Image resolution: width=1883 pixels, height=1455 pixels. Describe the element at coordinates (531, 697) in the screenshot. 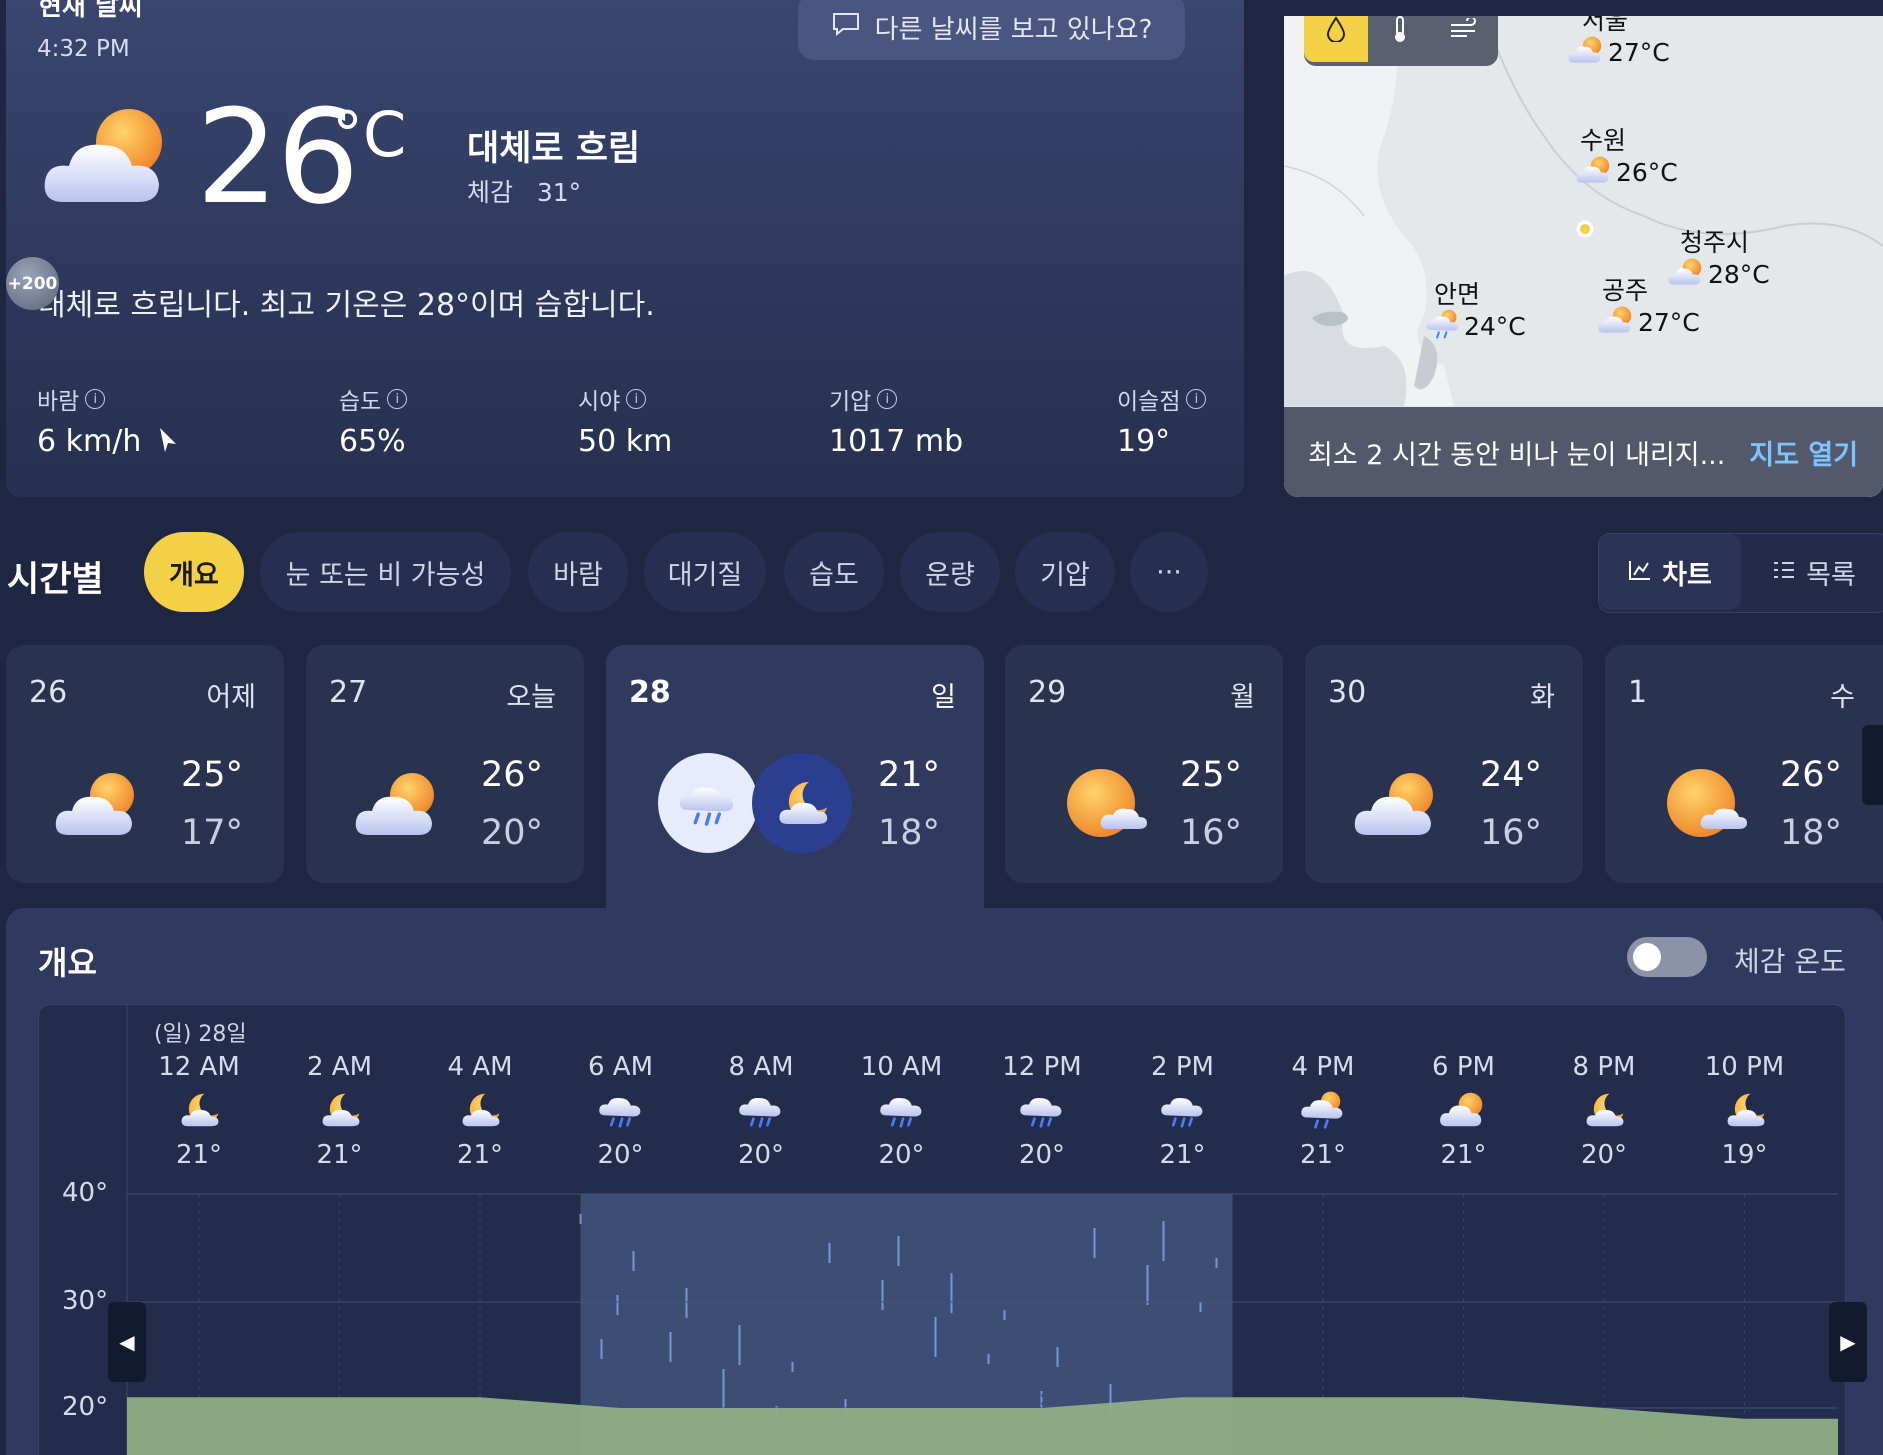

I see `day-name: 오늘` at that location.